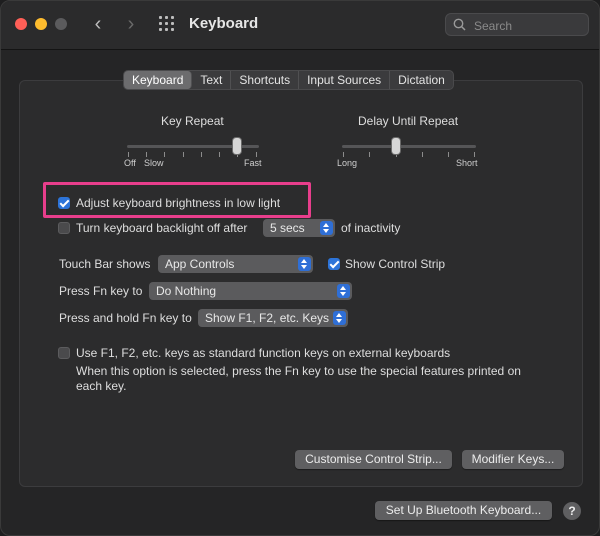 Image resolution: width=600 pixels, height=536 pixels. What do you see at coordinates (421, 80) in the screenshot?
I see `tab-dictation: Dictation` at bounding box center [421, 80].